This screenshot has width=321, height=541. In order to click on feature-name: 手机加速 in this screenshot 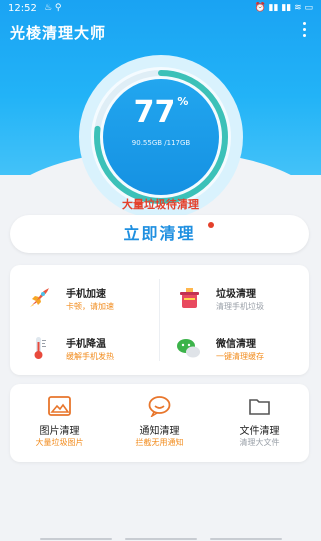, I will do `click(86, 294)`.